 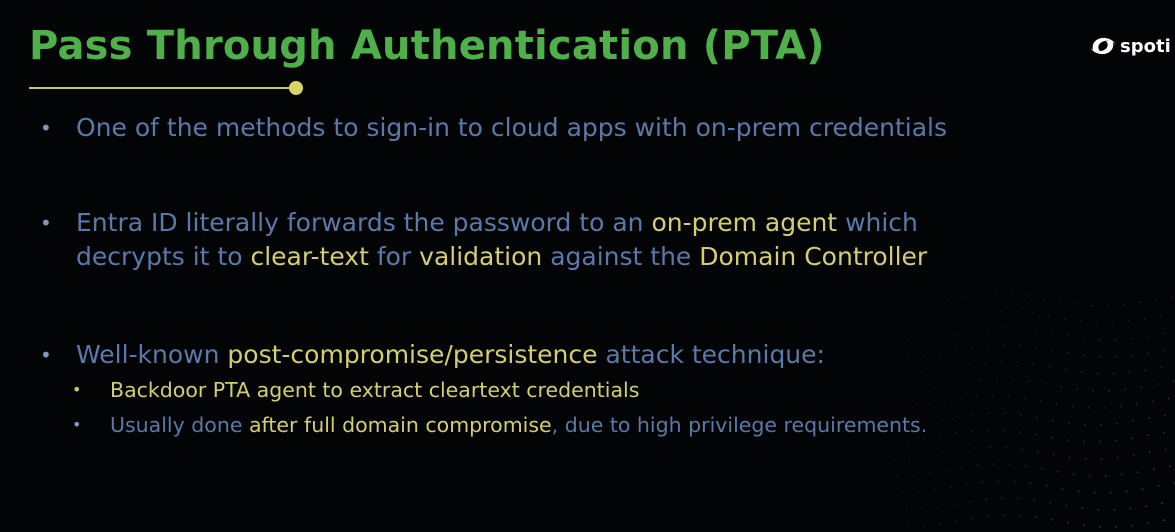 I want to click on spotit-swirl-logo-icon, so click(x=1103, y=46).